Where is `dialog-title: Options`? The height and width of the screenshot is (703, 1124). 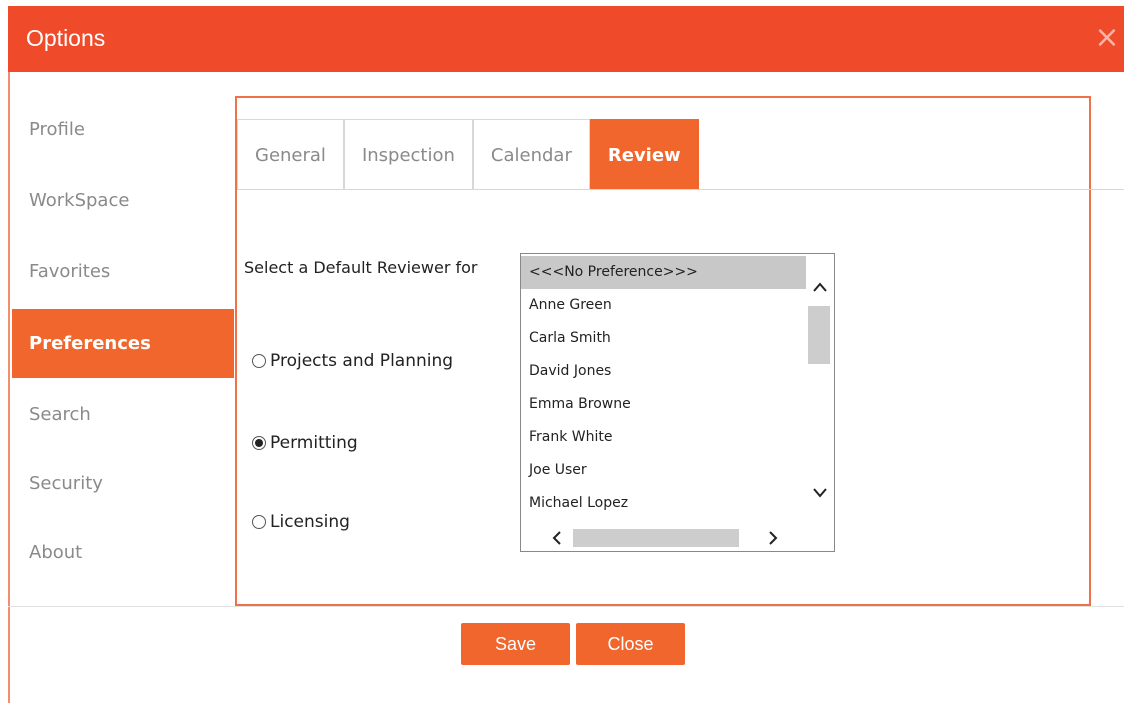 dialog-title: Options is located at coordinates (66, 38).